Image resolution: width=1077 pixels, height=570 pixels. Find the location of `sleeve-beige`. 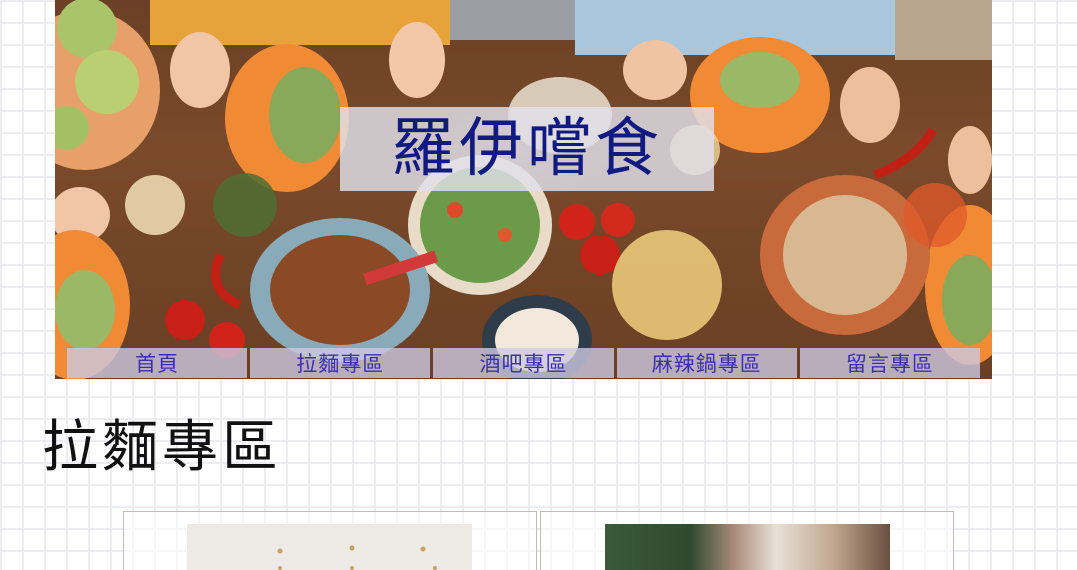

sleeve-beige is located at coordinates (943, 30).